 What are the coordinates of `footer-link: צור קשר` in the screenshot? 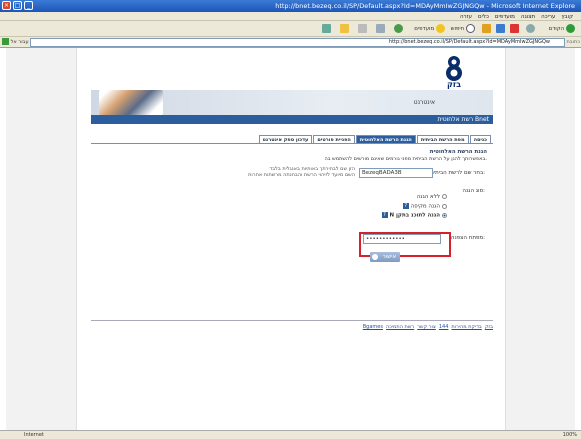 It's located at (426, 327).